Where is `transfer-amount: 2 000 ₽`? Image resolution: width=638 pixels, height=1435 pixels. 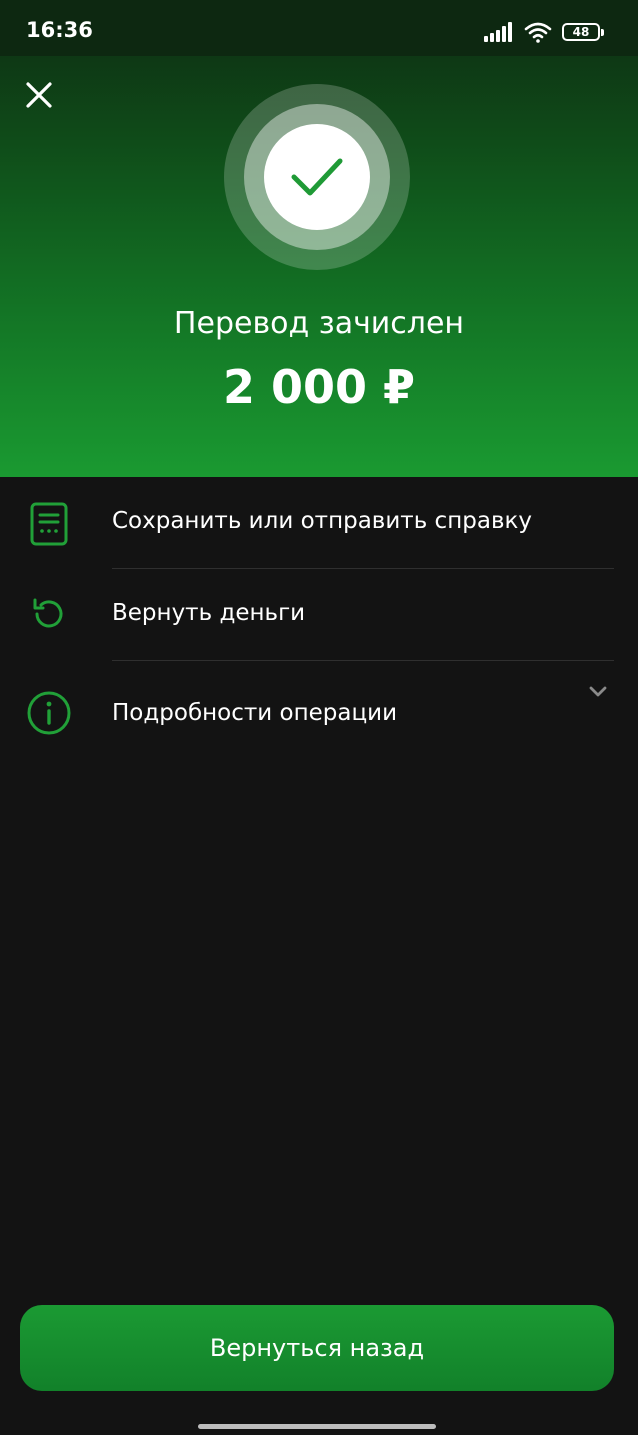 transfer-amount: 2 000 ₽ is located at coordinates (319, 387).